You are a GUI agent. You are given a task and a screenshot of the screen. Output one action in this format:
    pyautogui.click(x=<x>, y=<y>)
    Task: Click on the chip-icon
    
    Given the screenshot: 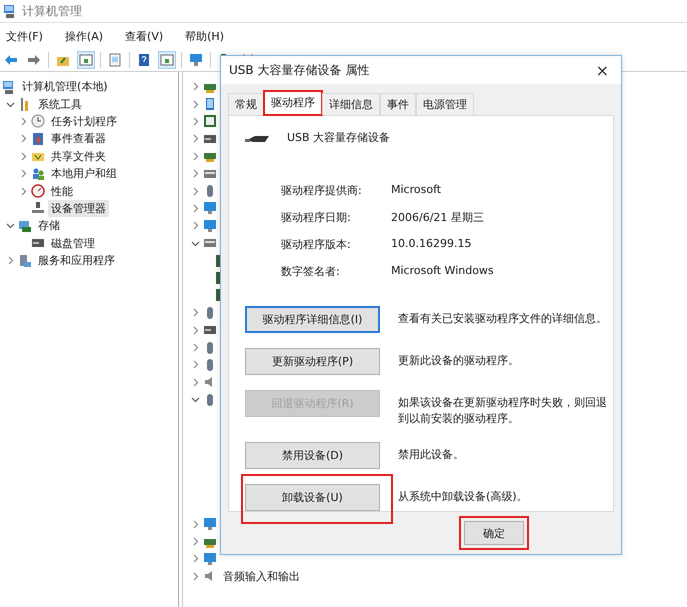 What is the action you would take?
    pyautogui.click(x=210, y=121)
    